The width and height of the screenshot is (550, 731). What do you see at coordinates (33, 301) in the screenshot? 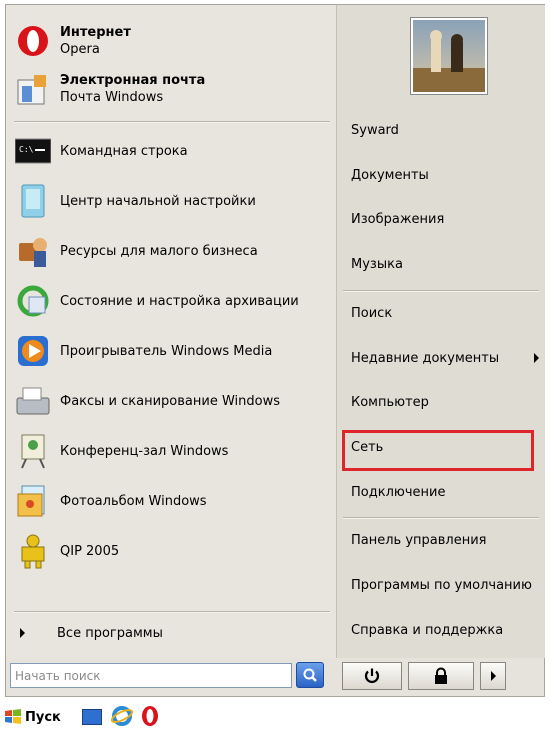
I see `backup-icon` at bounding box center [33, 301].